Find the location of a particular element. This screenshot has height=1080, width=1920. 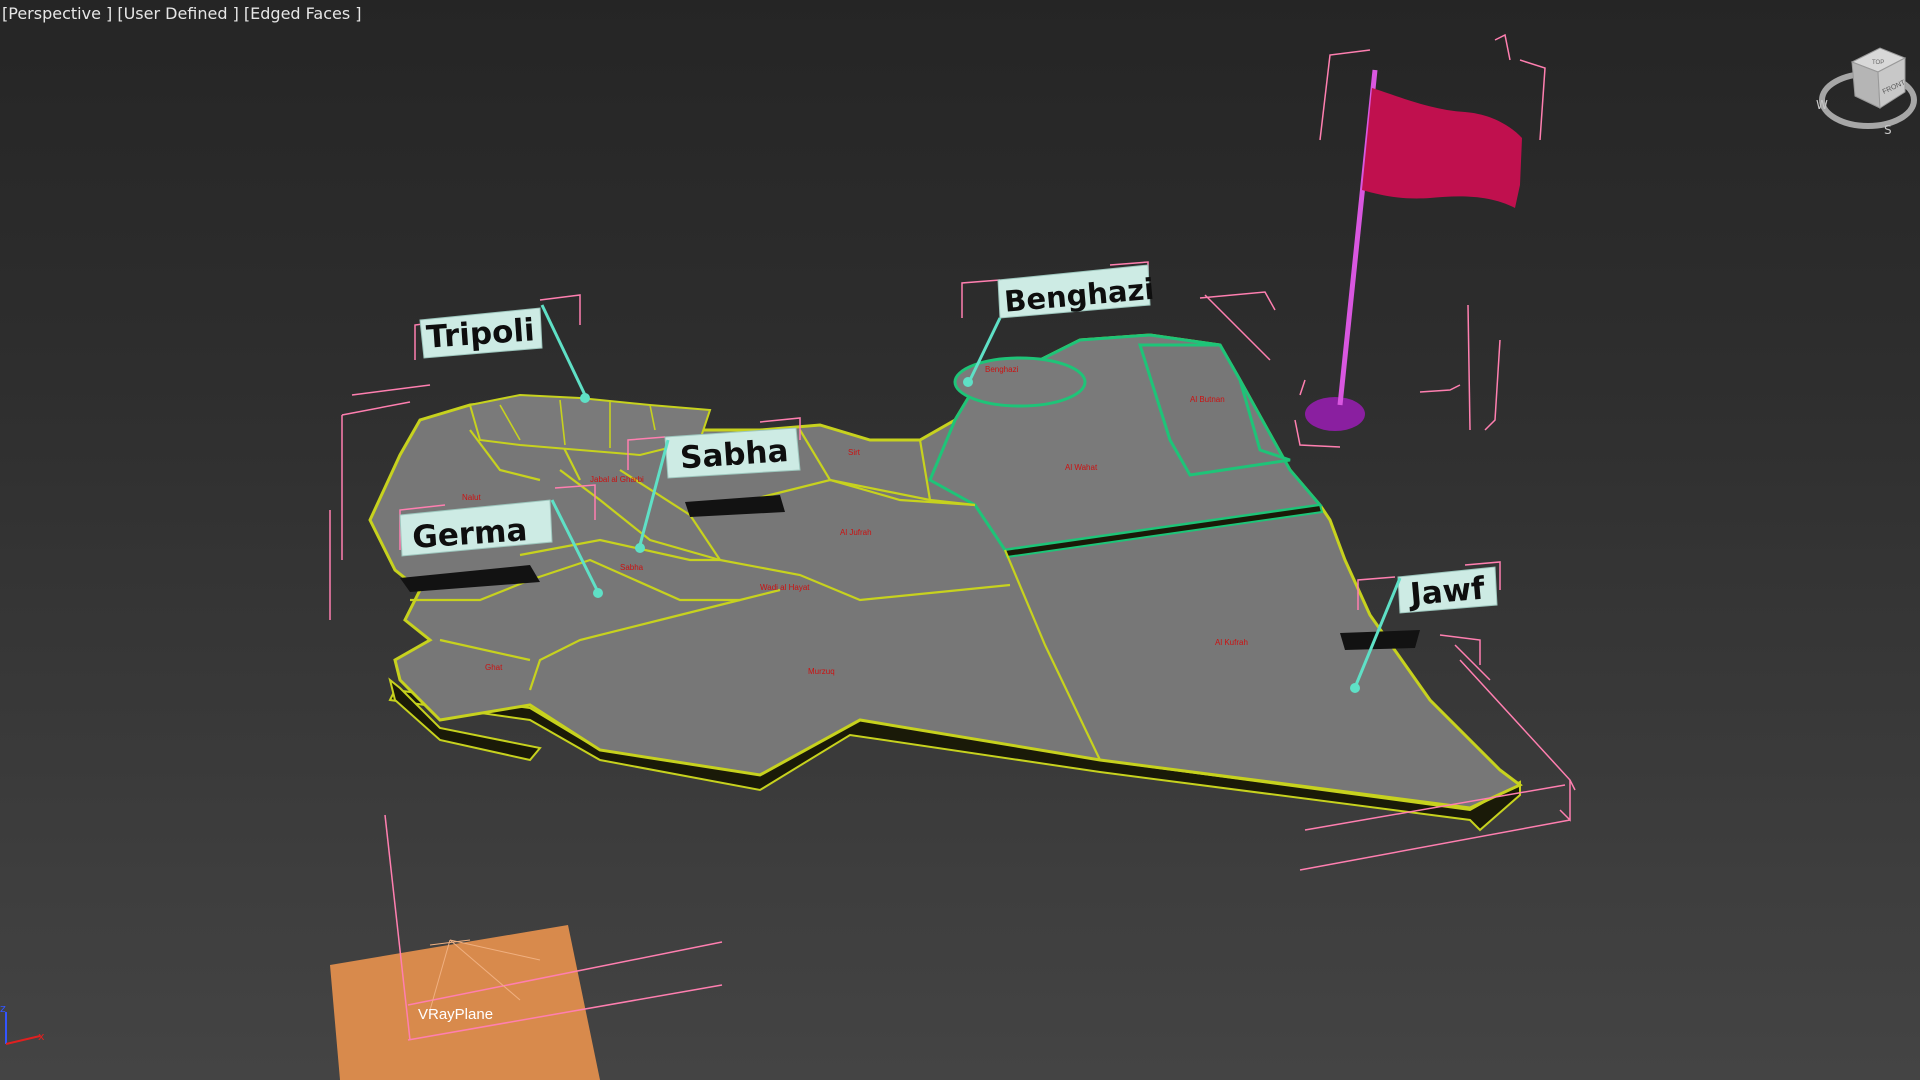

svg-text: Al Wahat is located at coordinates (1081, 467).